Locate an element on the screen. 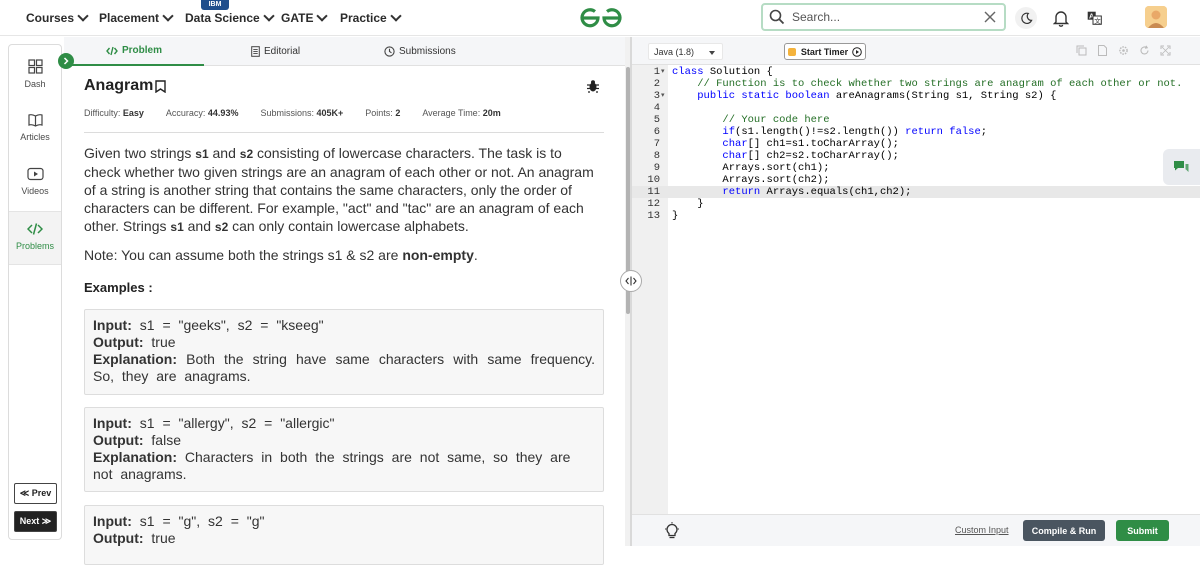 Image resolution: width=1200 pixels, height=565 pixels. tab-label: Submissions is located at coordinates (427, 51).